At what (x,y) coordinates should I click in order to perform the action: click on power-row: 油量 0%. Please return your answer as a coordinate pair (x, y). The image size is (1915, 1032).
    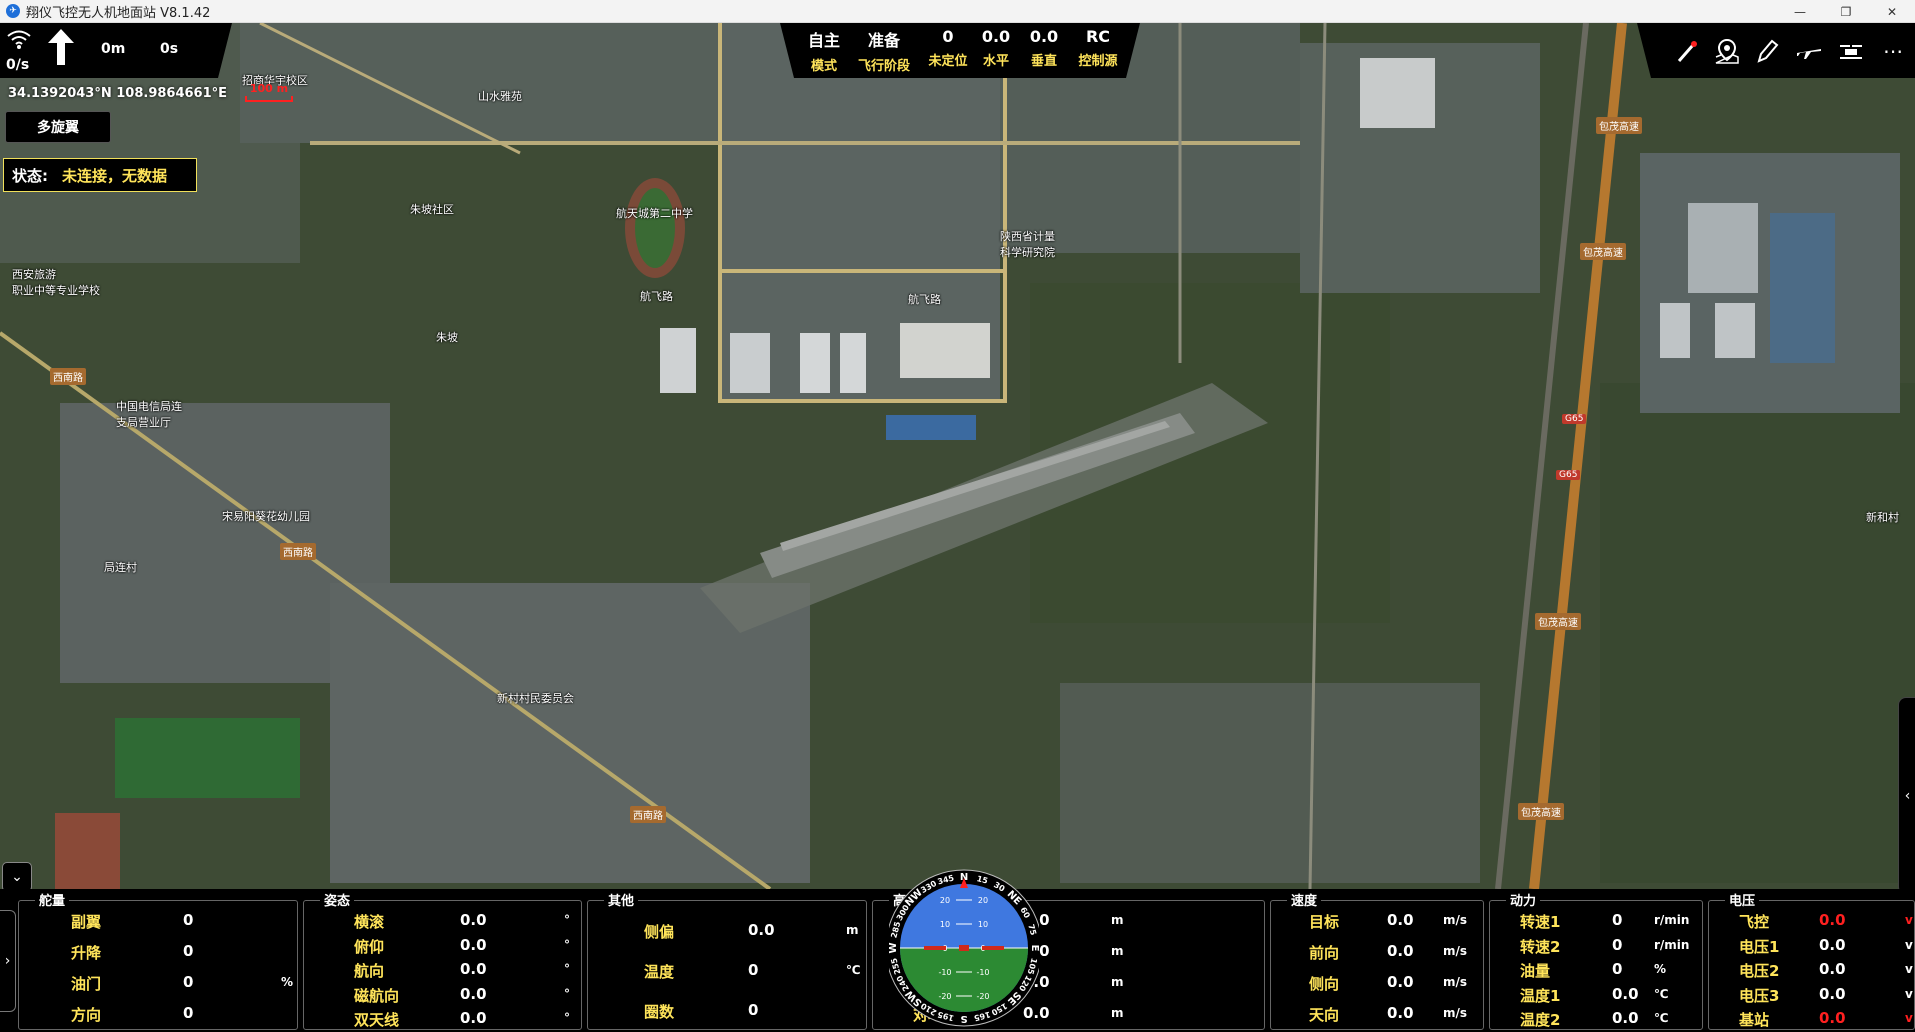
    Looking at the image, I should click on (1596, 971).